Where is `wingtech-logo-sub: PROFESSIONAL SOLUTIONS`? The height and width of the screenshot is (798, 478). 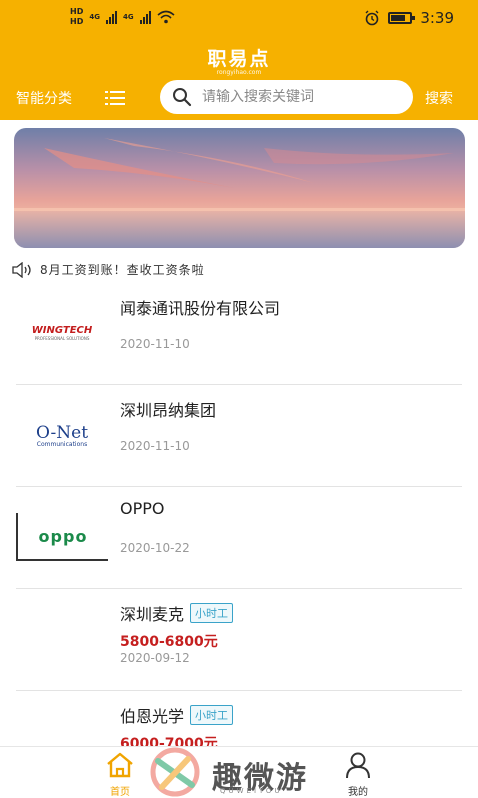 wingtech-logo-sub: PROFESSIONAL SOLUTIONS is located at coordinates (62, 338).